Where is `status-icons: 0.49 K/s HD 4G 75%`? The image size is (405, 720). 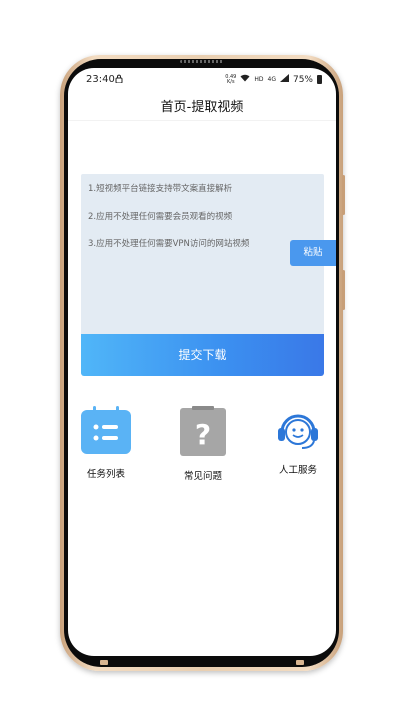
status-icons: 0.49 K/s HD 4G 75% is located at coordinates (273, 79).